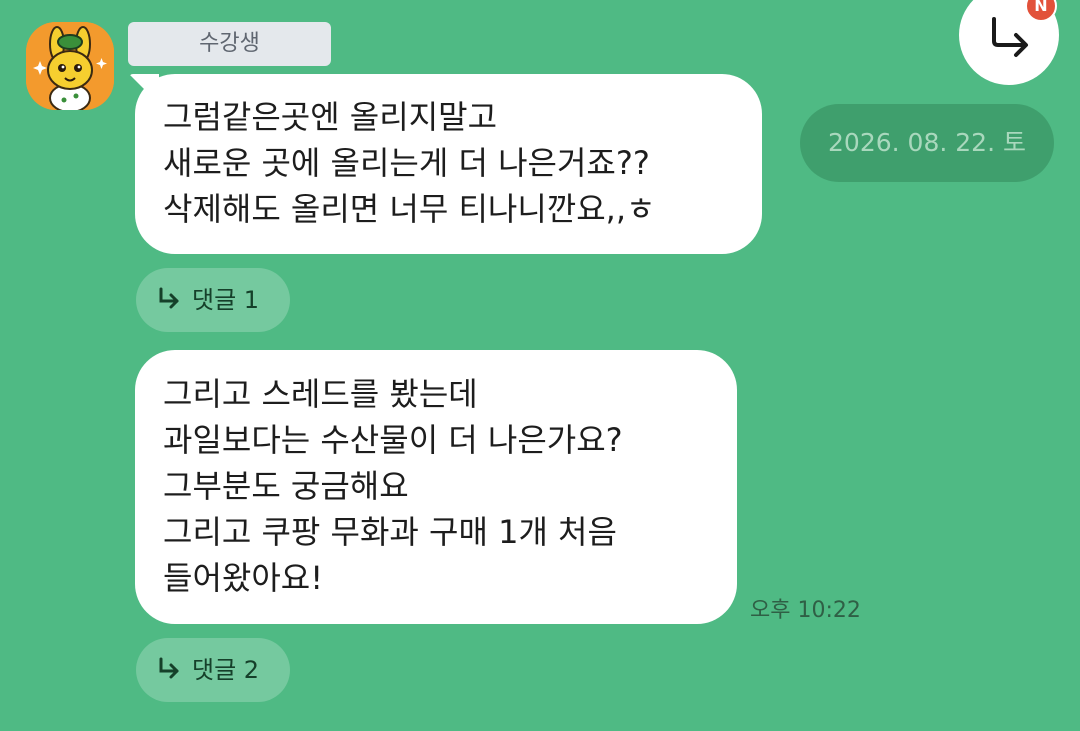 This screenshot has width=1080, height=731. I want to click on bubble-tail, so click(144, 89).